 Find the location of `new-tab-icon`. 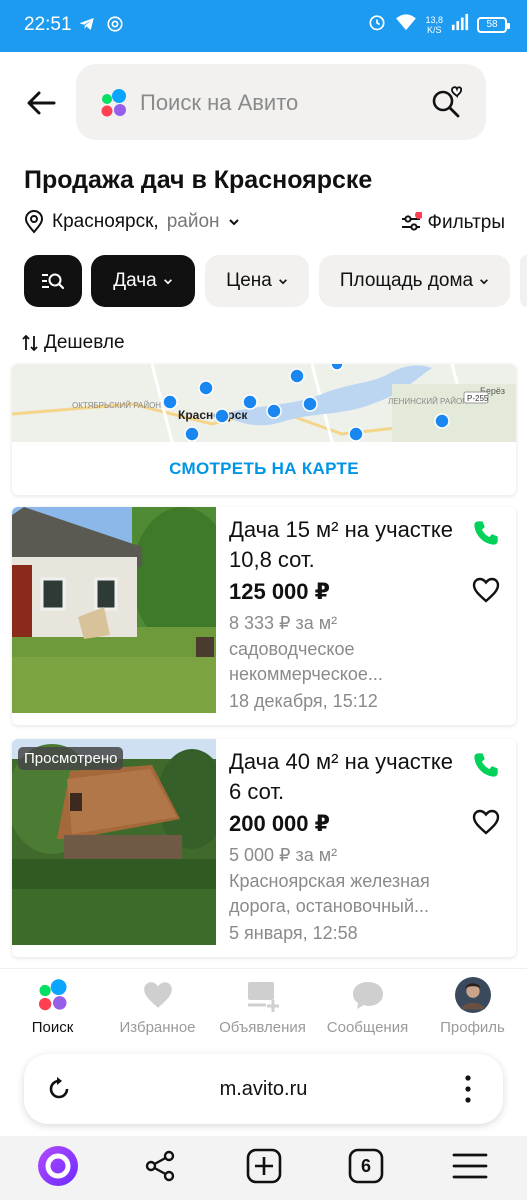

new-tab-icon is located at coordinates (264, 1166).